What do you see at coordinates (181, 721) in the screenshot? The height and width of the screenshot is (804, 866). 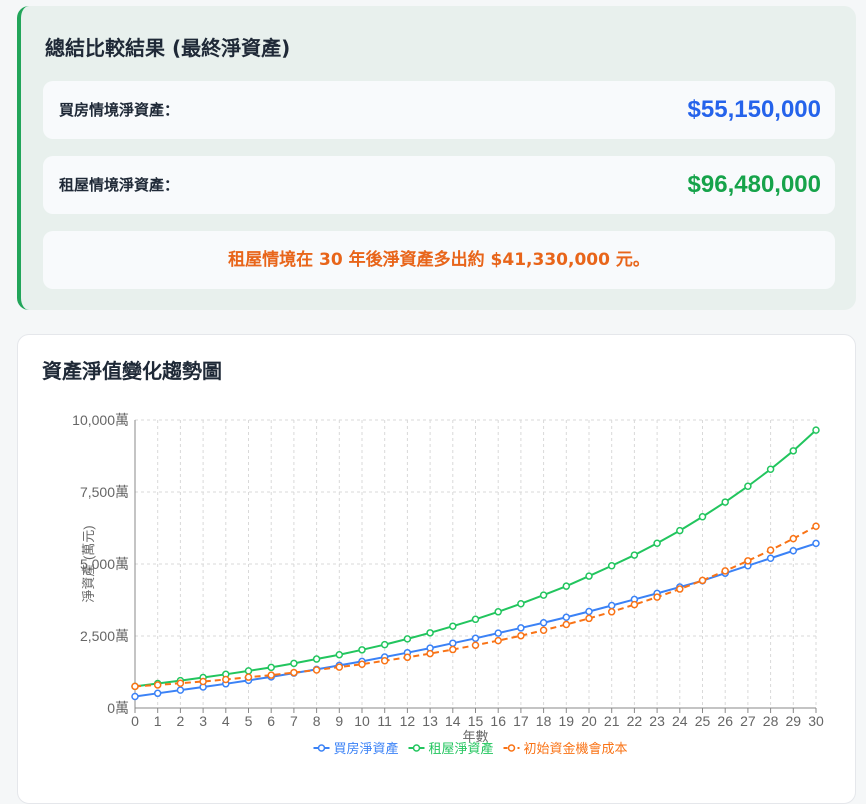 I see `x-tick-label: 2` at bounding box center [181, 721].